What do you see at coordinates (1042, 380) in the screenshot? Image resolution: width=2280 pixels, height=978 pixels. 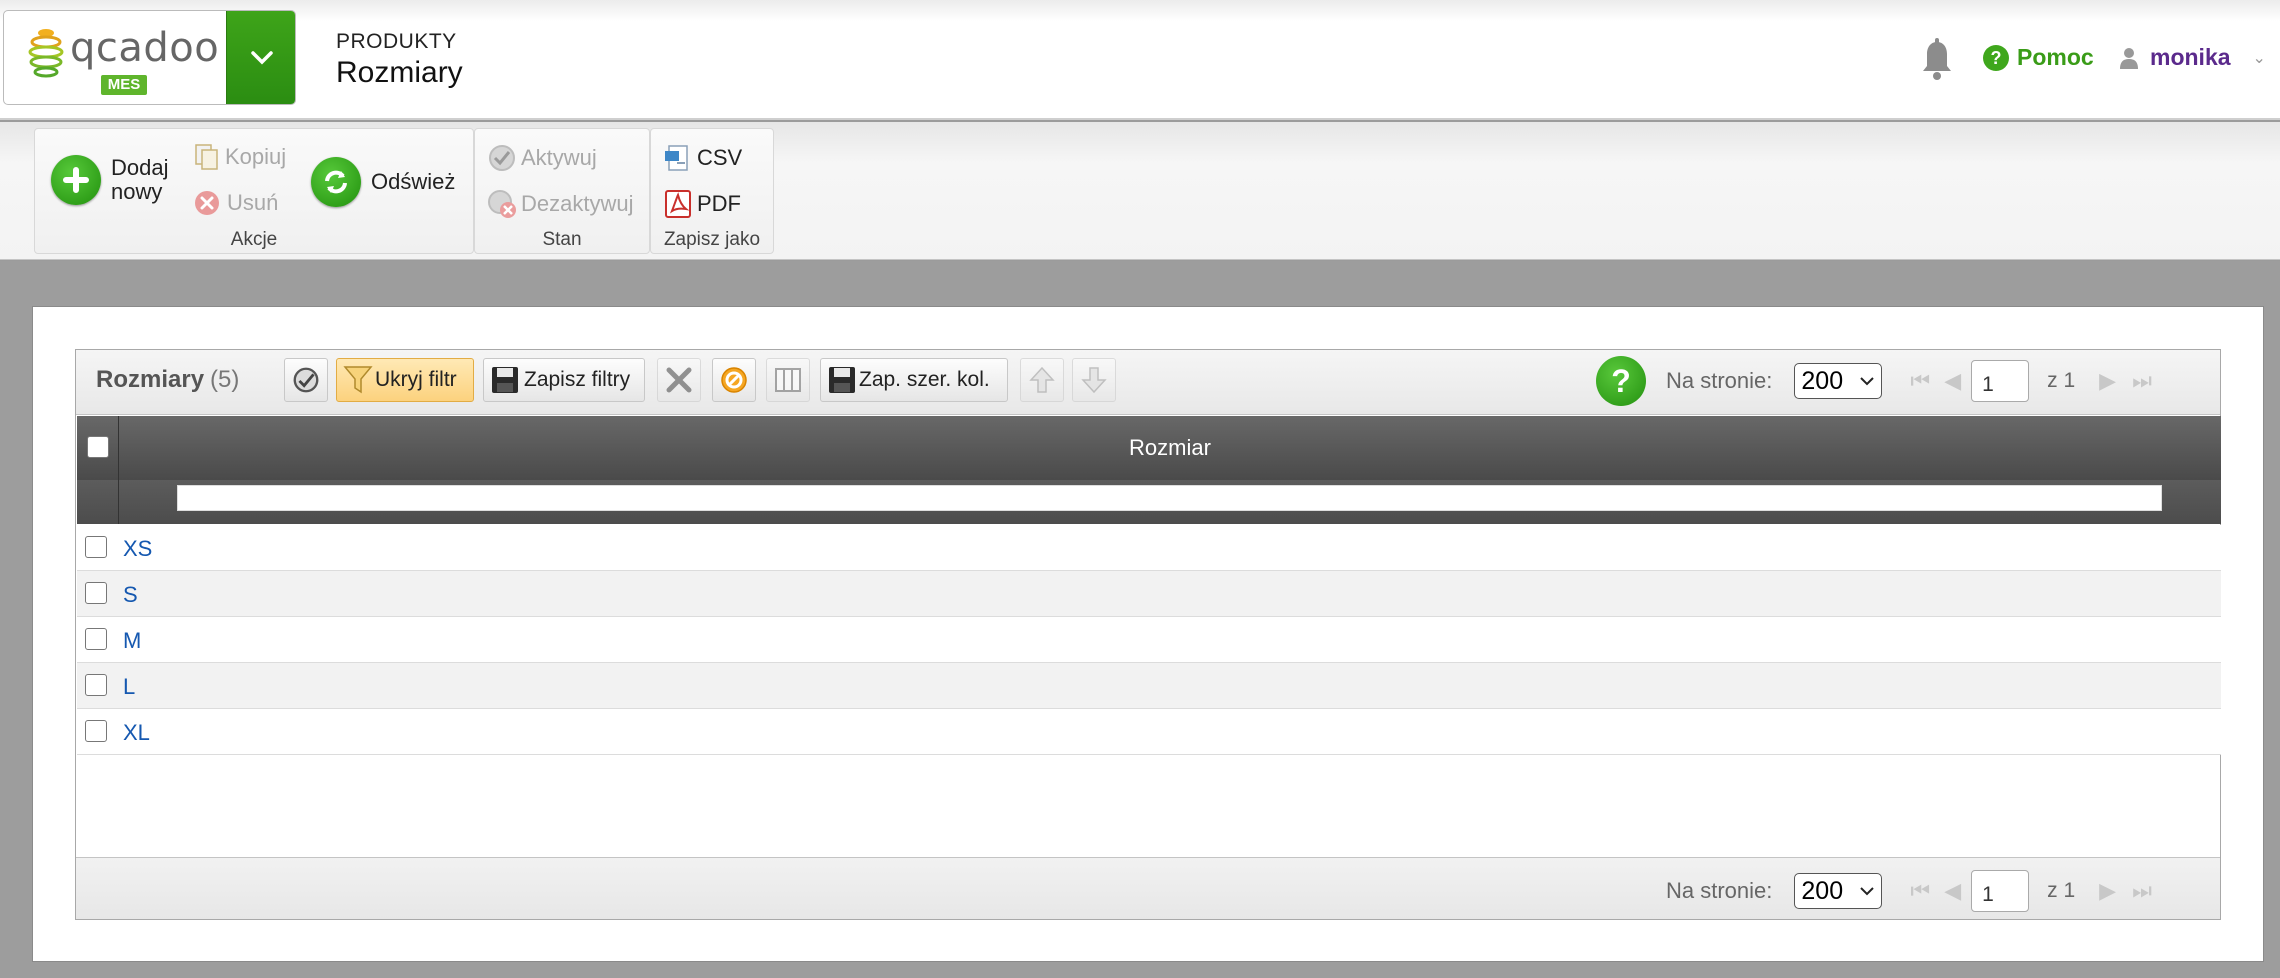 I see `move-up-button` at bounding box center [1042, 380].